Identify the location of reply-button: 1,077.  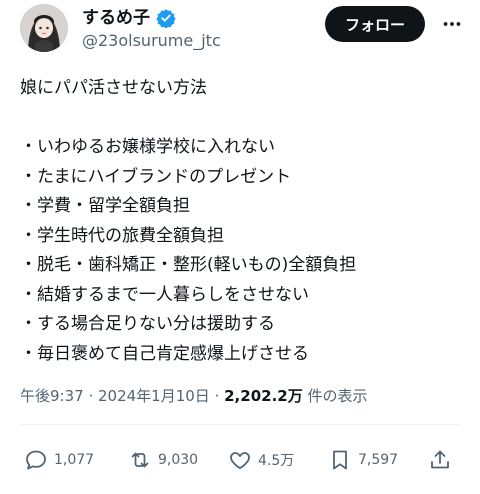
(59, 460).